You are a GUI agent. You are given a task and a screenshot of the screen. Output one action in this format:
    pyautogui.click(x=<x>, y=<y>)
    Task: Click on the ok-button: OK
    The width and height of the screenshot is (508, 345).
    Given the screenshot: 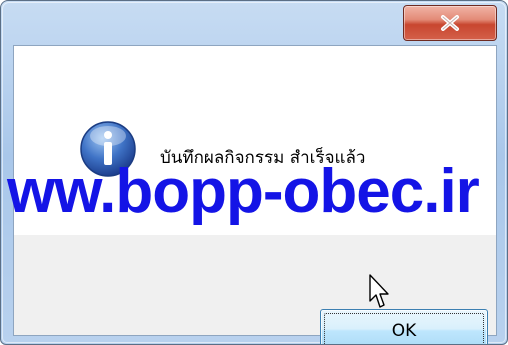 What is the action you would take?
    pyautogui.click(x=404, y=326)
    